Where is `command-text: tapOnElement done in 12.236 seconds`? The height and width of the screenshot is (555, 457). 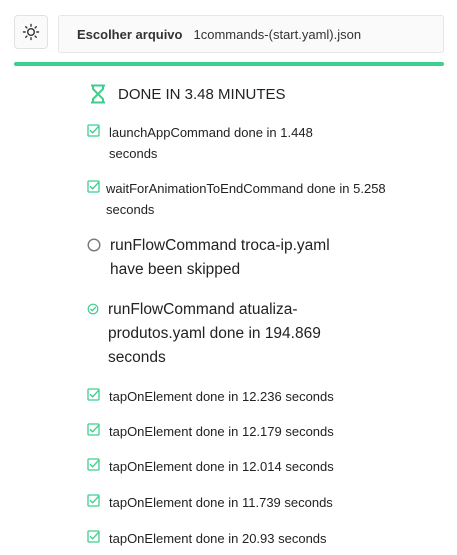
command-text: tapOnElement done in 12.236 seconds is located at coordinates (221, 396).